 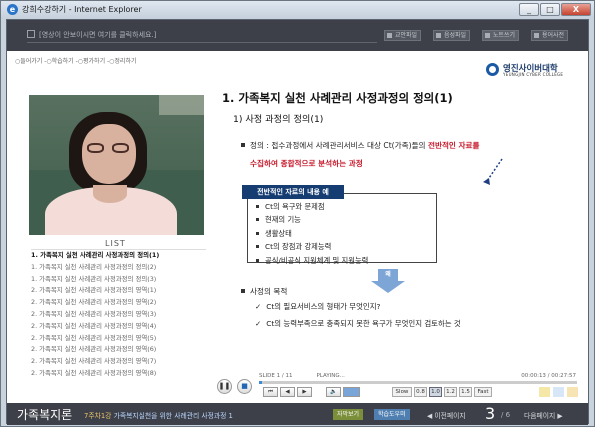 What do you see at coordinates (501, 35) in the screenshot?
I see `note-button: 노트쓰기` at bounding box center [501, 35].